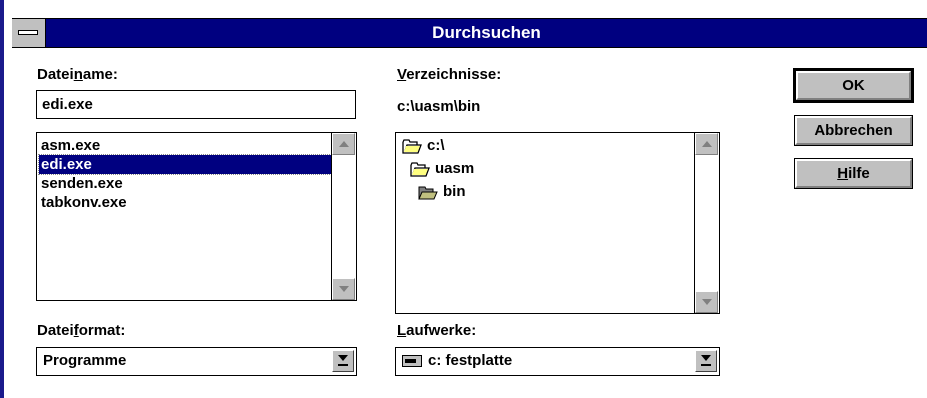 Image resolution: width=927 pixels, height=398 pixels. What do you see at coordinates (706, 223) in the screenshot?
I see `directory-tree-scrollbar` at bounding box center [706, 223].